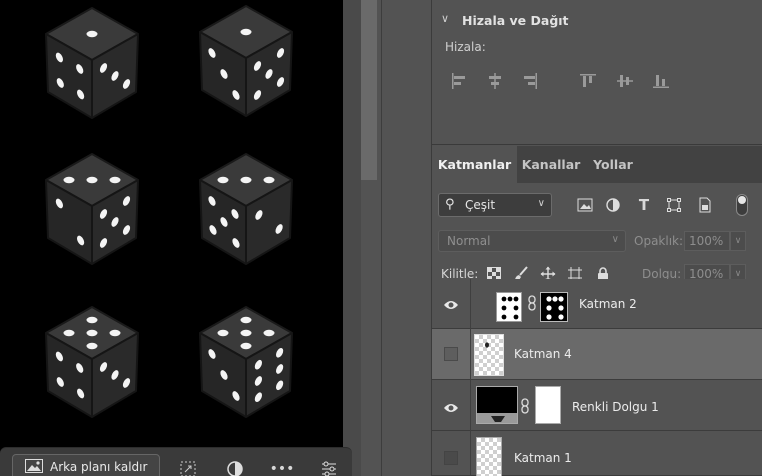 The height and width of the screenshot is (476, 762). Describe the element at coordinates (474, 164) in the screenshot. I see `tab-layers: Katmanlar` at that location.